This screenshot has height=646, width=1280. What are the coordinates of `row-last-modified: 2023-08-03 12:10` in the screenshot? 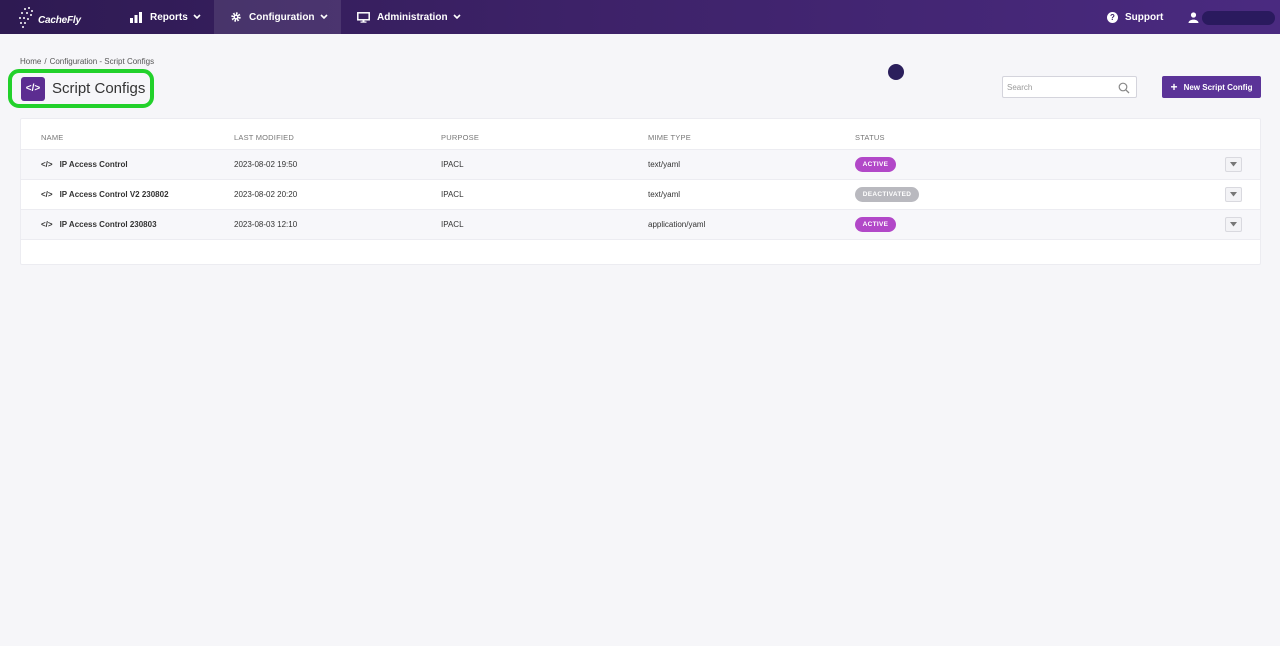 It's located at (266, 224).